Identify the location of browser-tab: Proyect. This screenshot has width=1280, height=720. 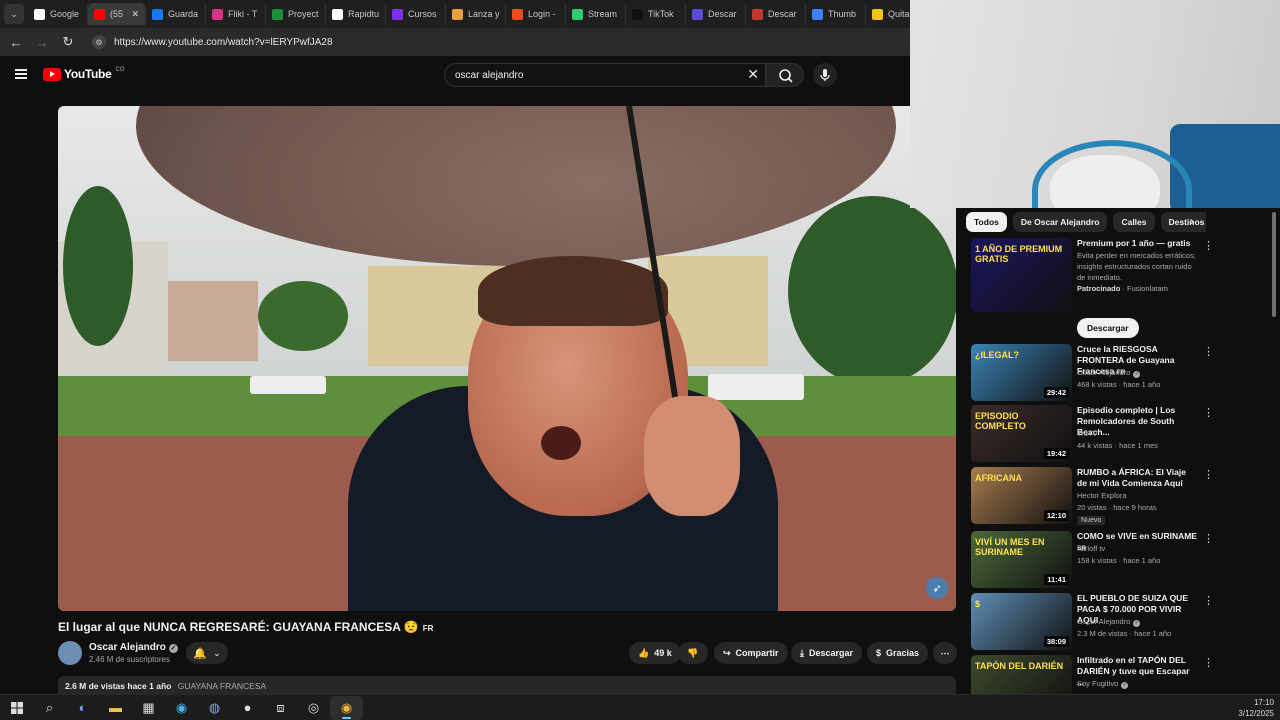
(296, 14).